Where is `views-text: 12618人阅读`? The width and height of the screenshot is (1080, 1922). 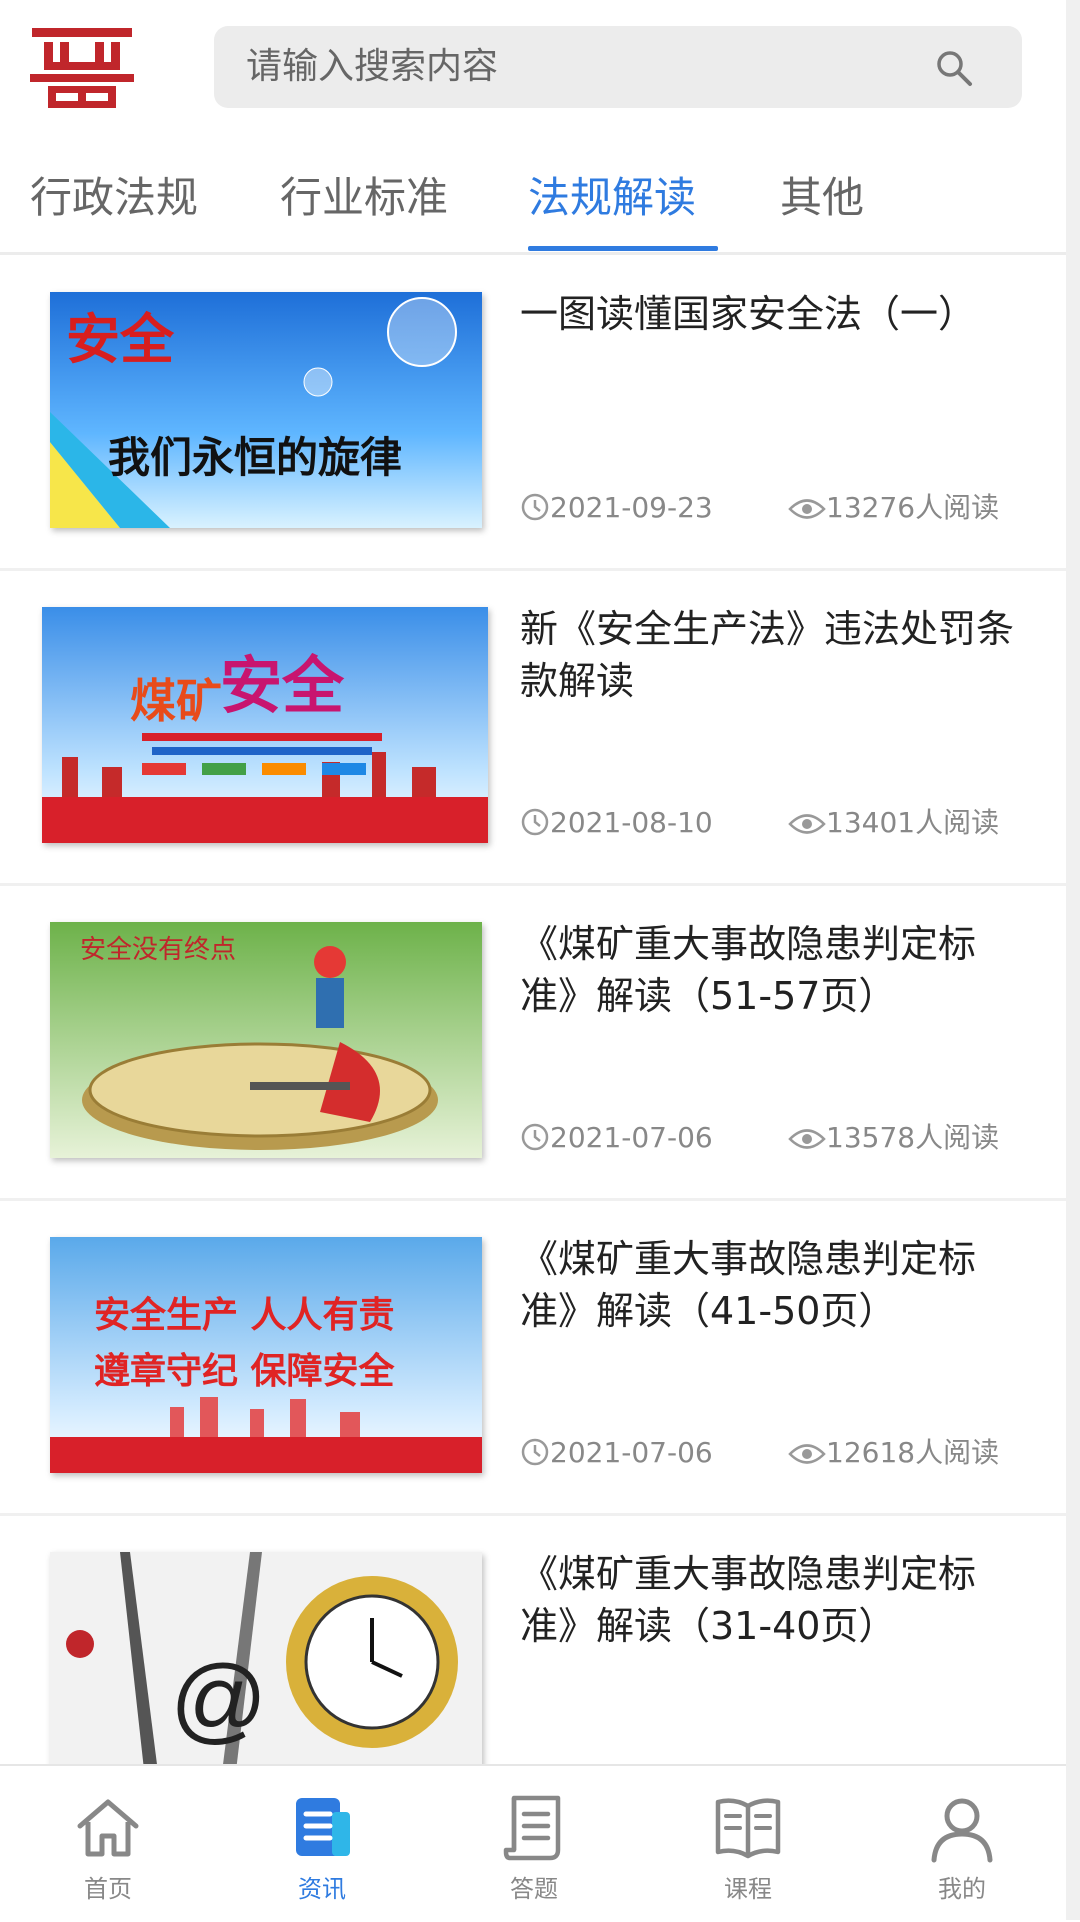
views-text: 12618人阅读 is located at coordinates (913, 1452).